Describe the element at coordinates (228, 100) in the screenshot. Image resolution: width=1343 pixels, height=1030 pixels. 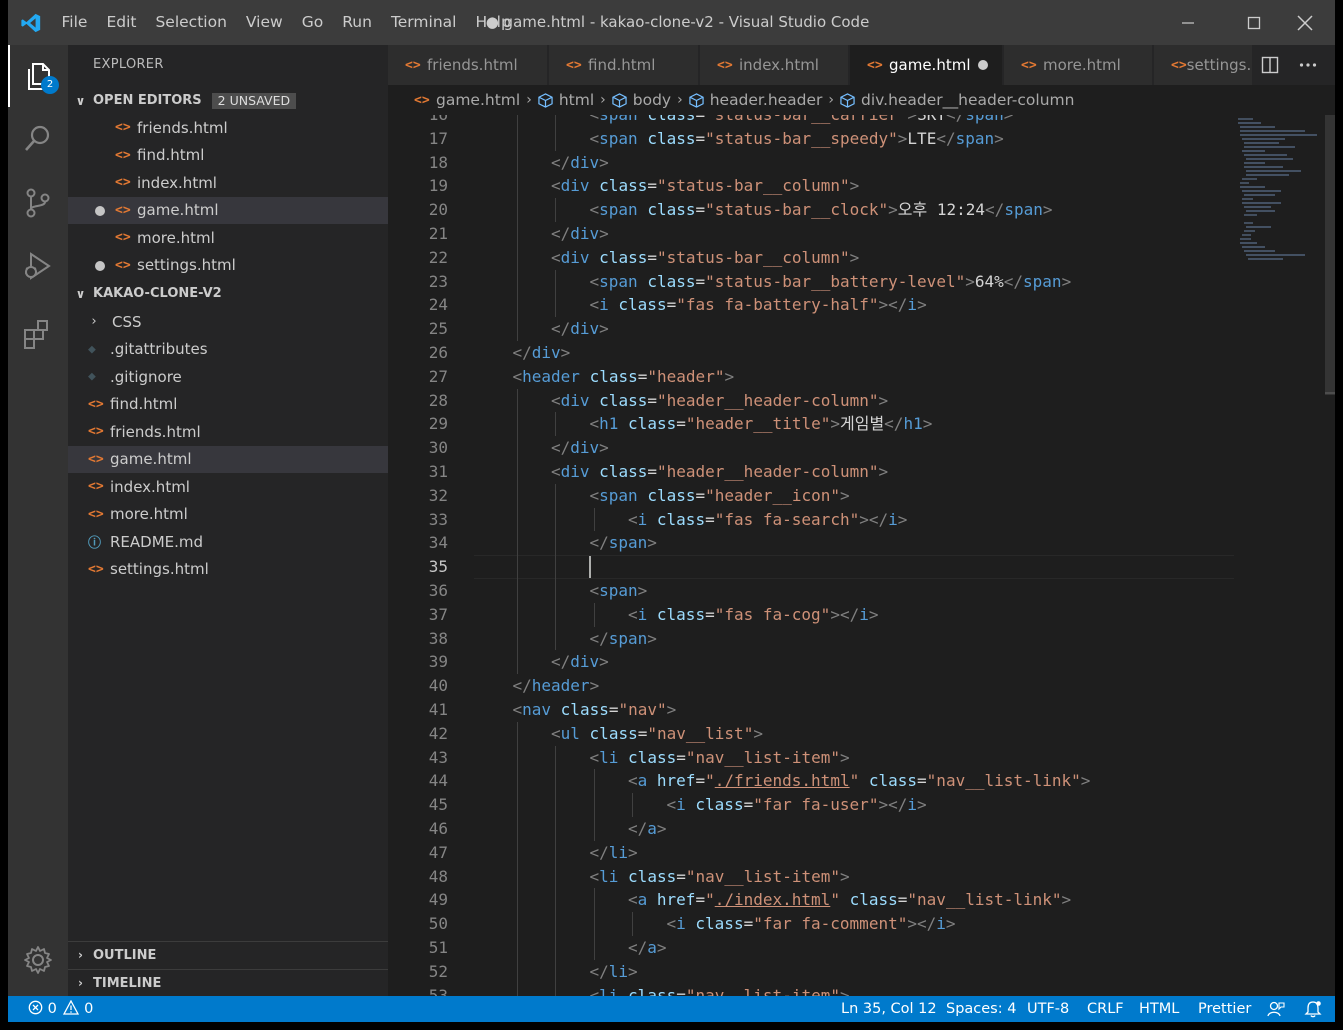
I see `open-editors-header: ∨ OPEN EDITORS 2 UNSAVED` at that location.